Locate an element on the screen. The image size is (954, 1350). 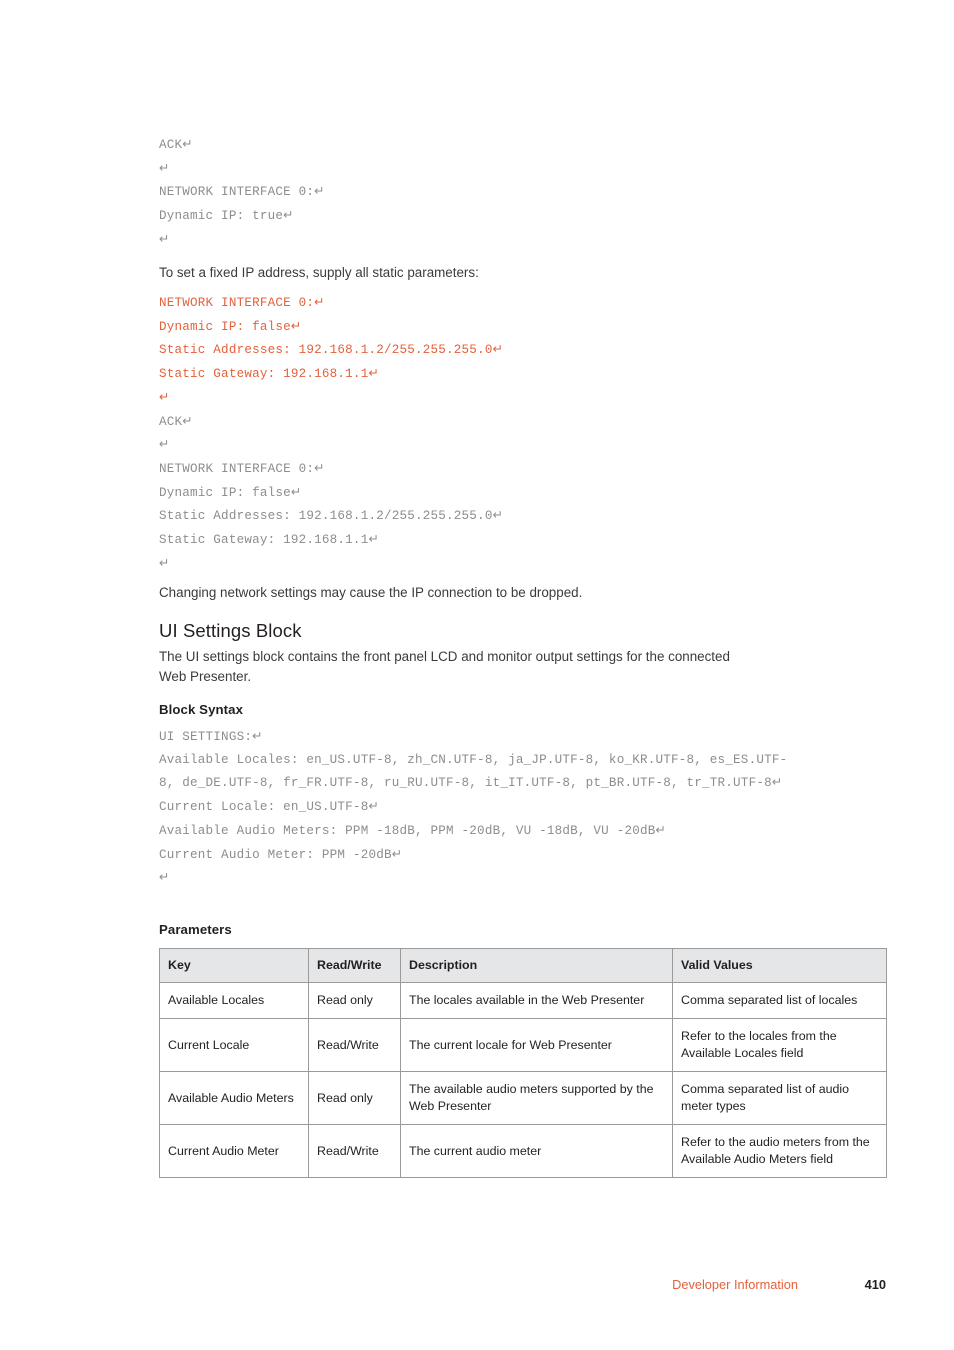
code-line: Dynamic IP: true↵ is located at coordinates (226, 215).